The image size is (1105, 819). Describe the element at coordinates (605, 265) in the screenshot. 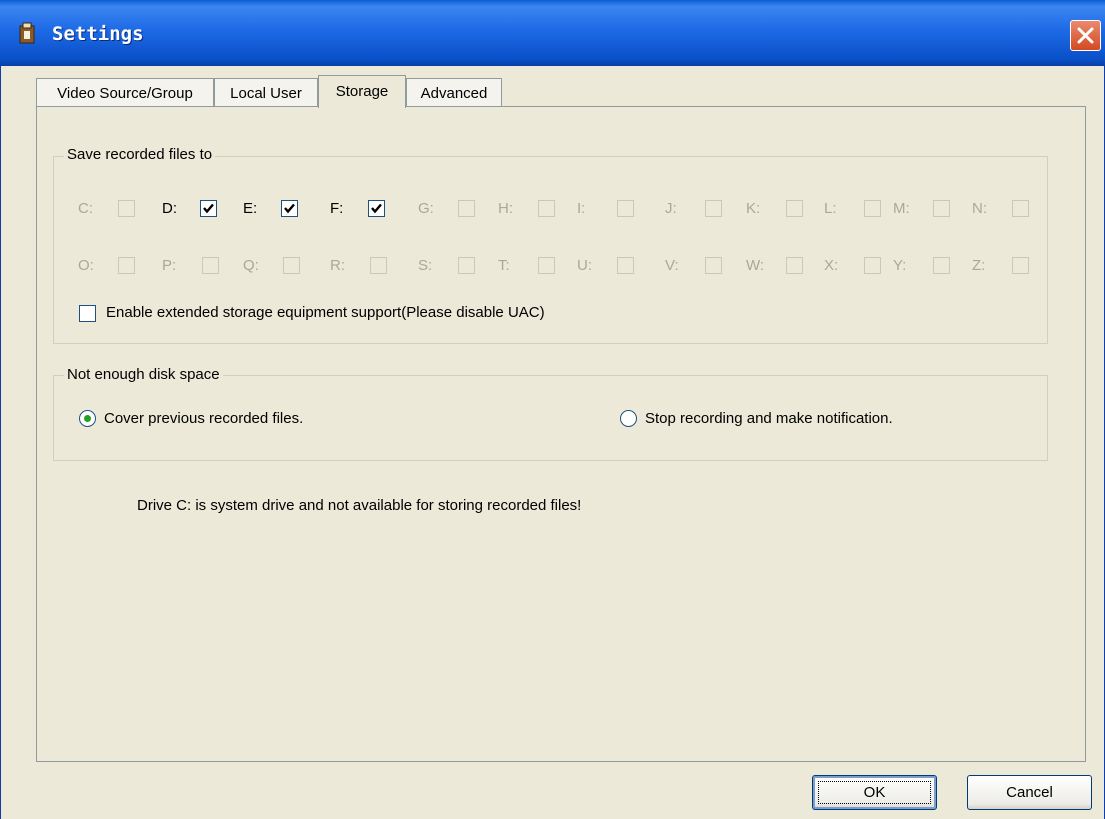

I see `drive-u-option: U:` at that location.